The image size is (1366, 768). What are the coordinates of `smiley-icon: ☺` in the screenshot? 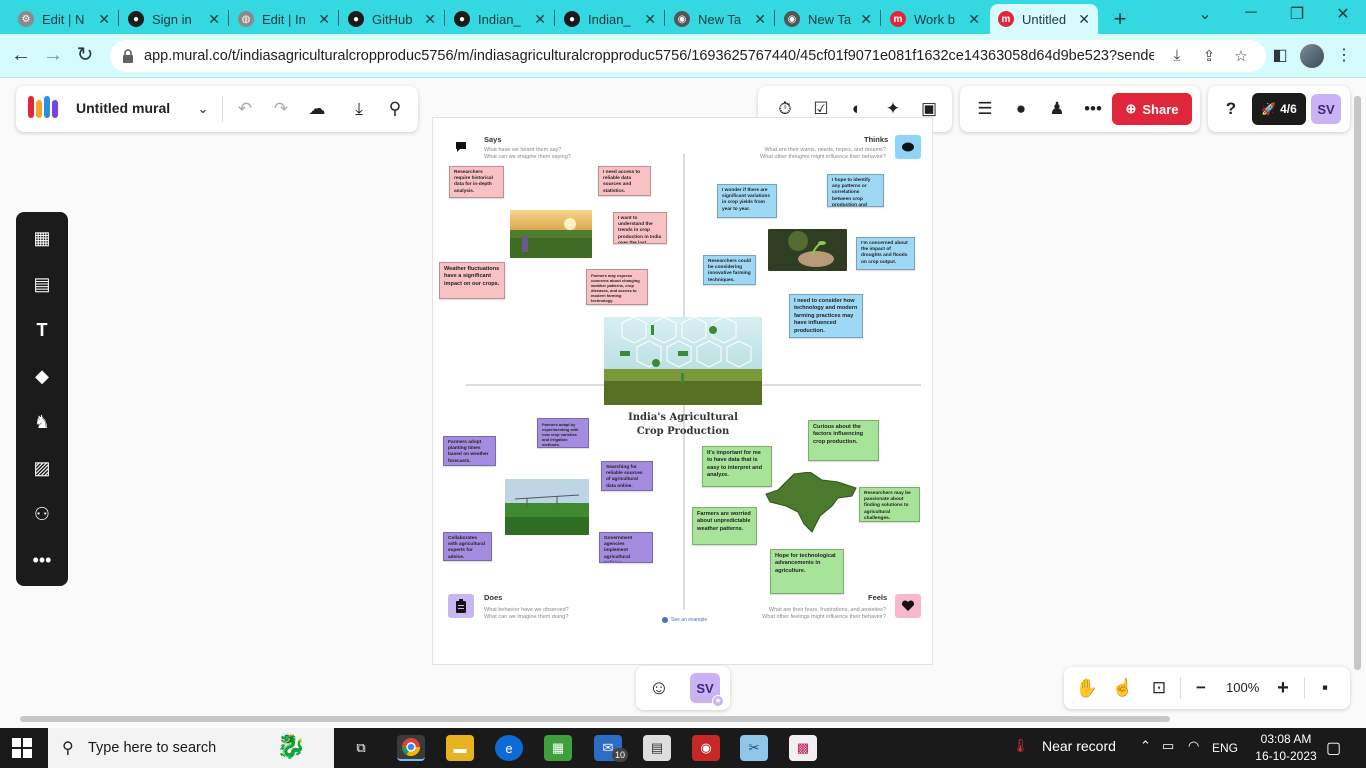 It's located at (659, 688).